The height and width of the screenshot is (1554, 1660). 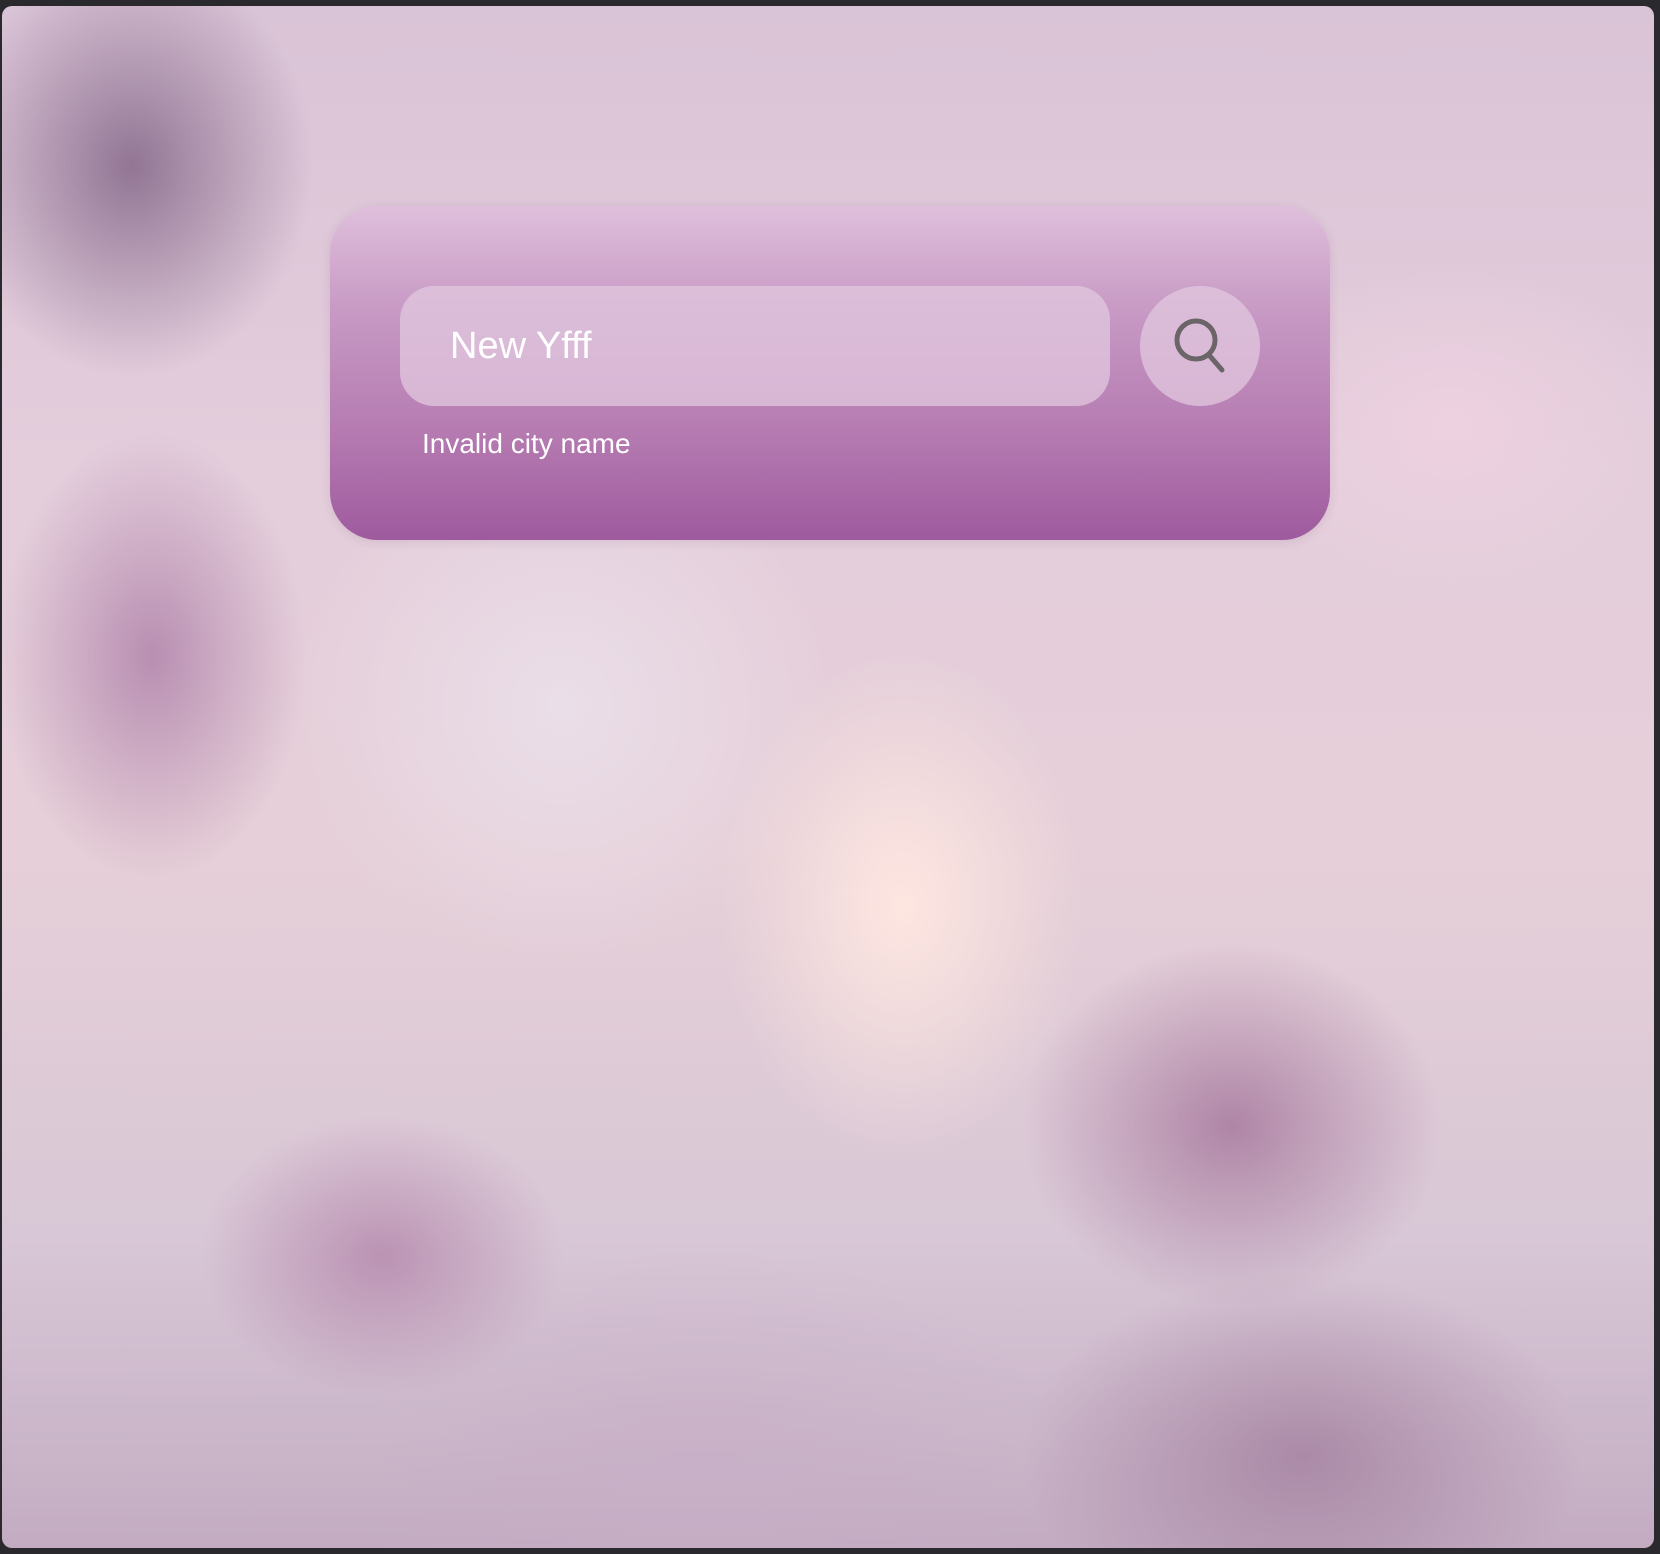 I want to click on city-search-input, so click(x=755, y=346).